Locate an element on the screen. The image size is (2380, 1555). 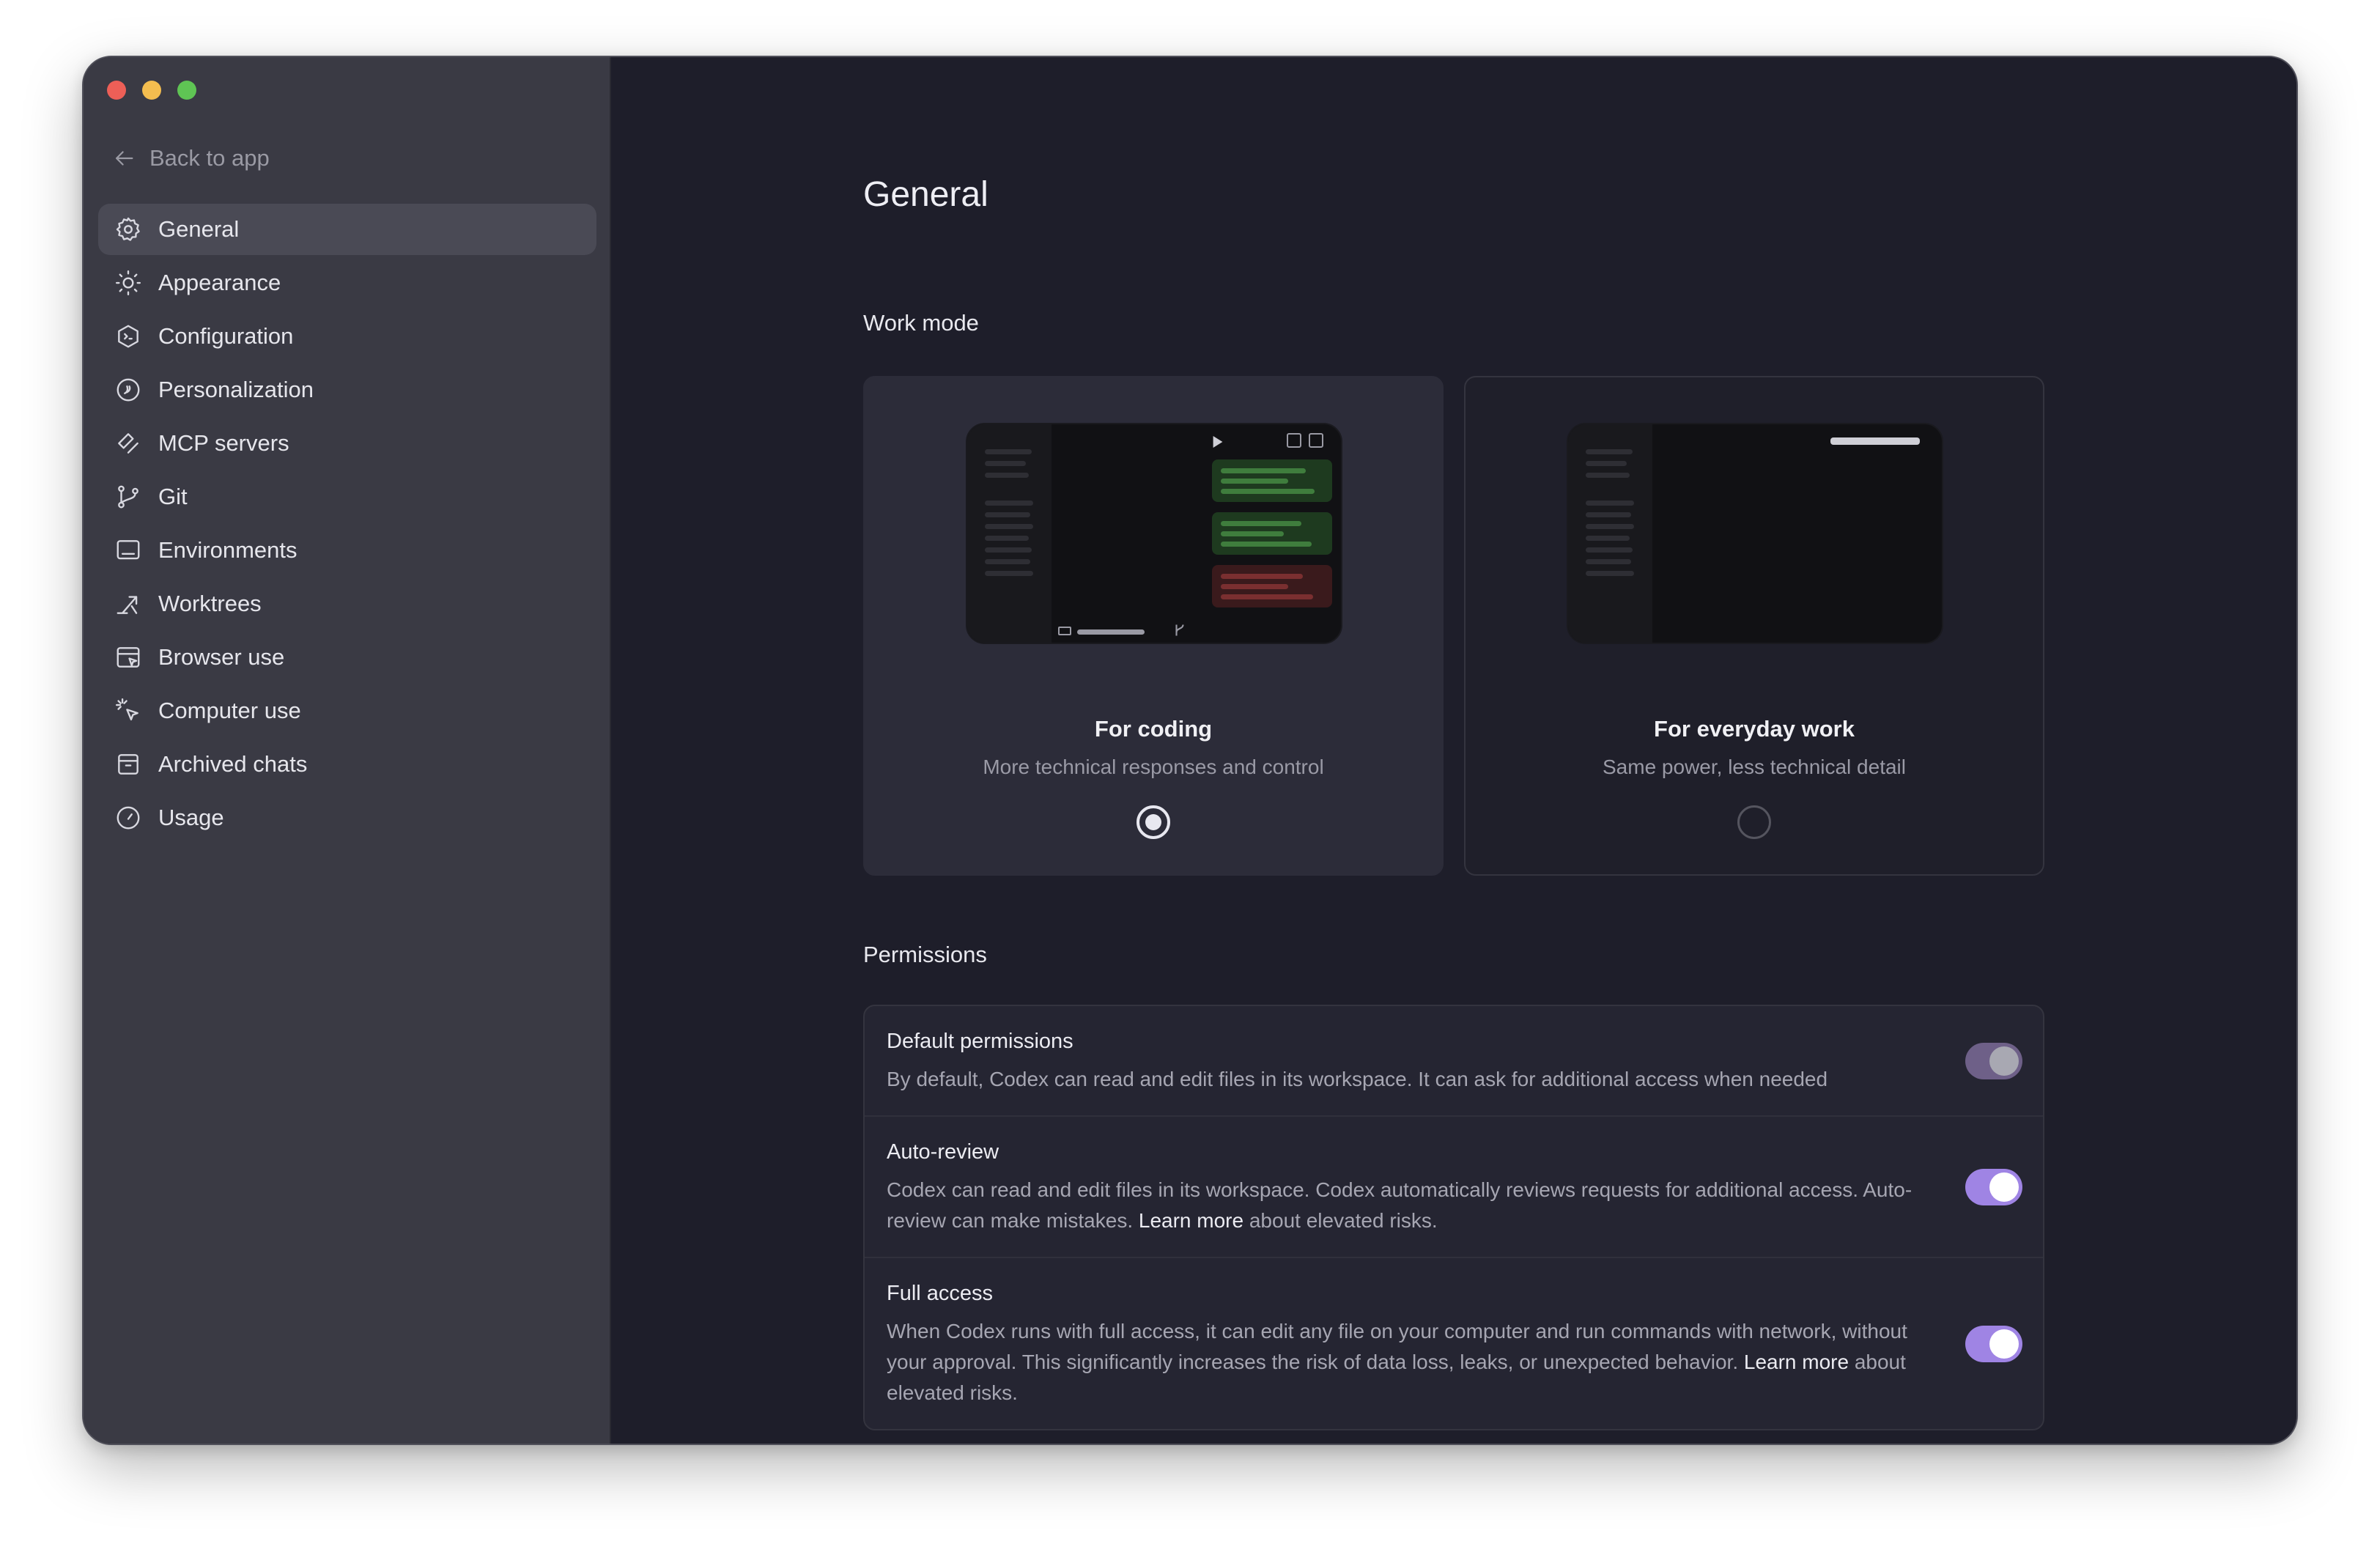
back-to-app-link: Back to app is located at coordinates (190, 158).